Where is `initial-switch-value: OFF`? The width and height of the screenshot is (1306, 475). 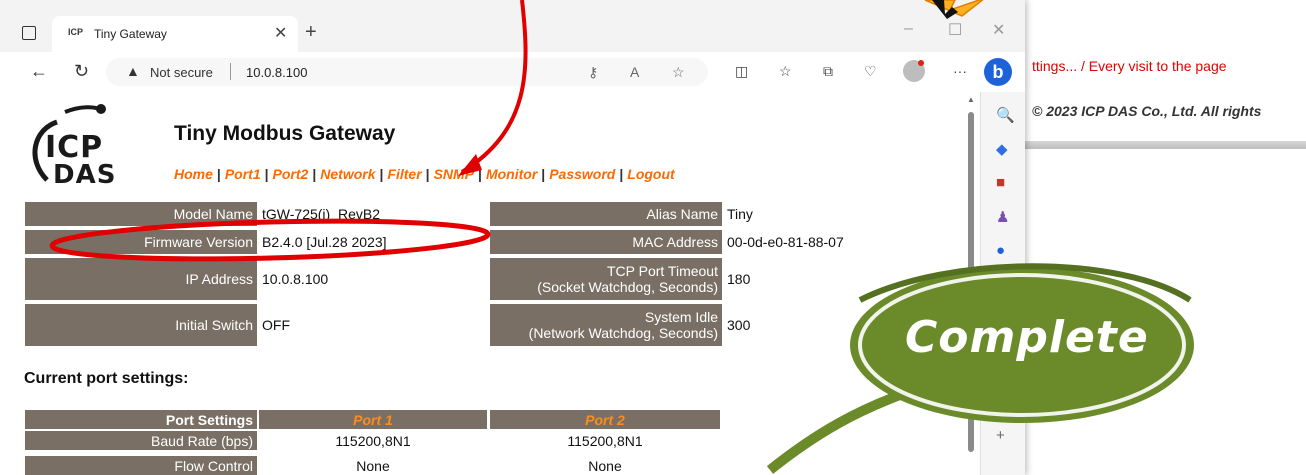
initial-switch-value: OFF is located at coordinates (276, 325).